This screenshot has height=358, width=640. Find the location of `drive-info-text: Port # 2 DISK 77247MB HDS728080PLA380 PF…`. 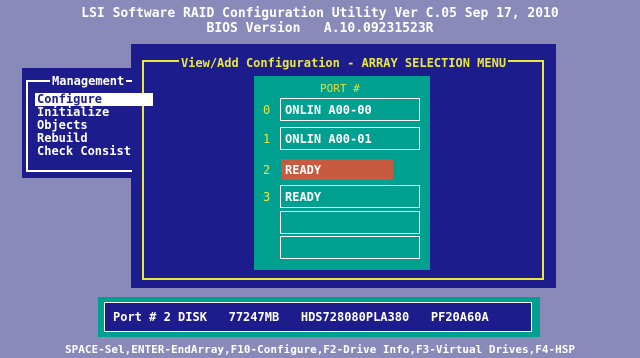

drive-info-text: Port # 2 DISK 77247MB HDS728080PLA380 PF… is located at coordinates (318, 317).